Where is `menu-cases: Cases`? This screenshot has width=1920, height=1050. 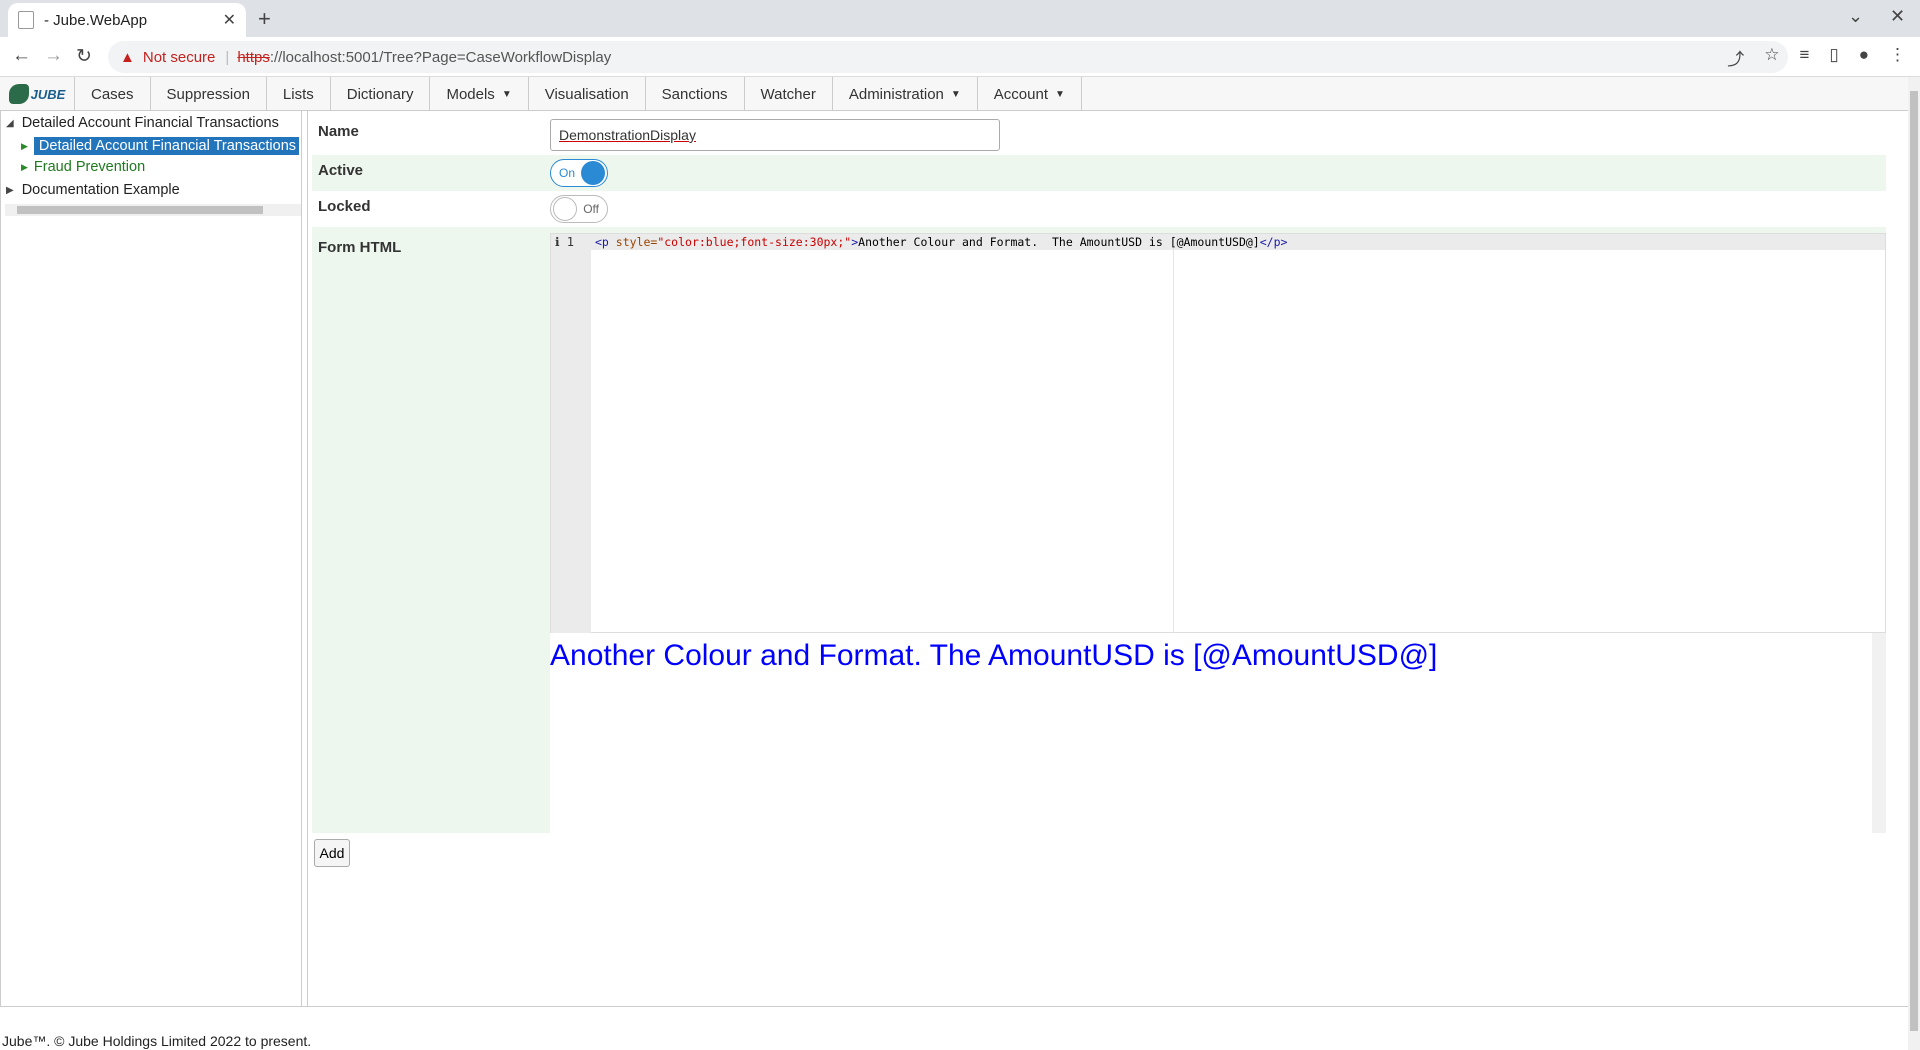
menu-cases: Cases is located at coordinates (113, 94).